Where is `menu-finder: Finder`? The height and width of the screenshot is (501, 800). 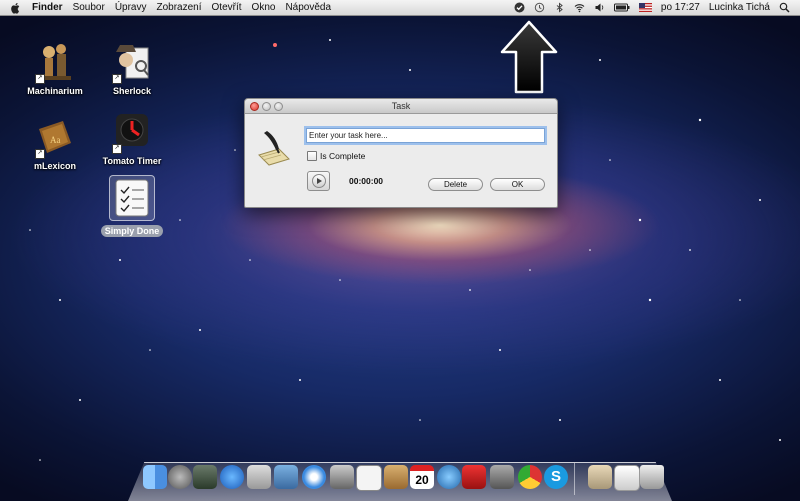
menu-finder: Finder is located at coordinates (47, 7).